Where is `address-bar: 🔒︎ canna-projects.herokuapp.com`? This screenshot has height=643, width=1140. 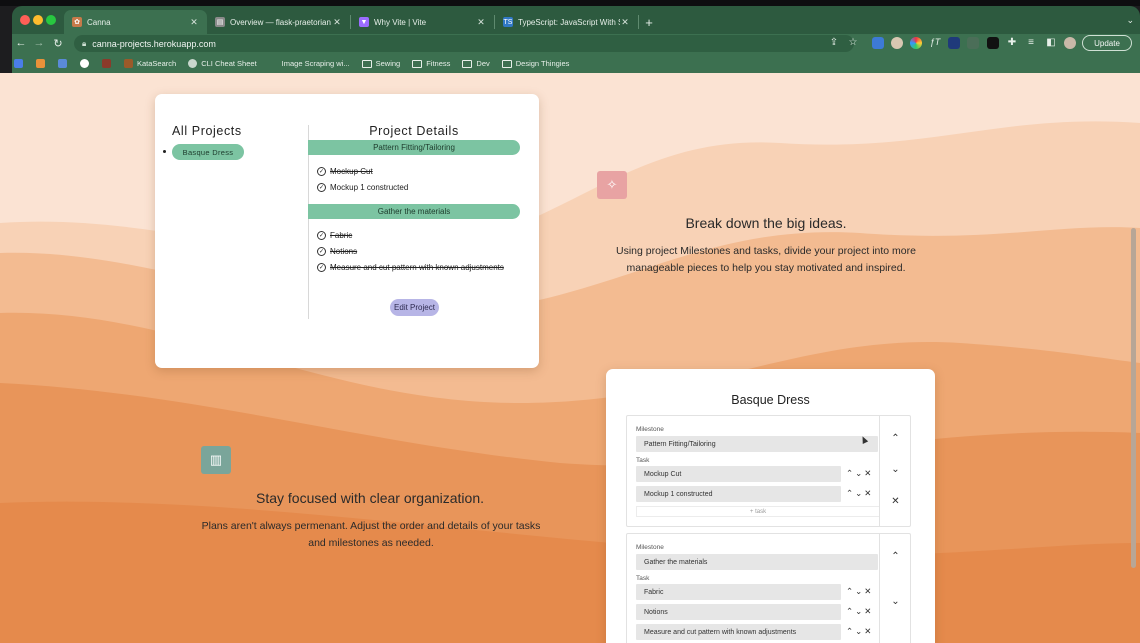 address-bar: 🔒︎ canna-projects.herokuapp.com is located at coordinates (464, 43).